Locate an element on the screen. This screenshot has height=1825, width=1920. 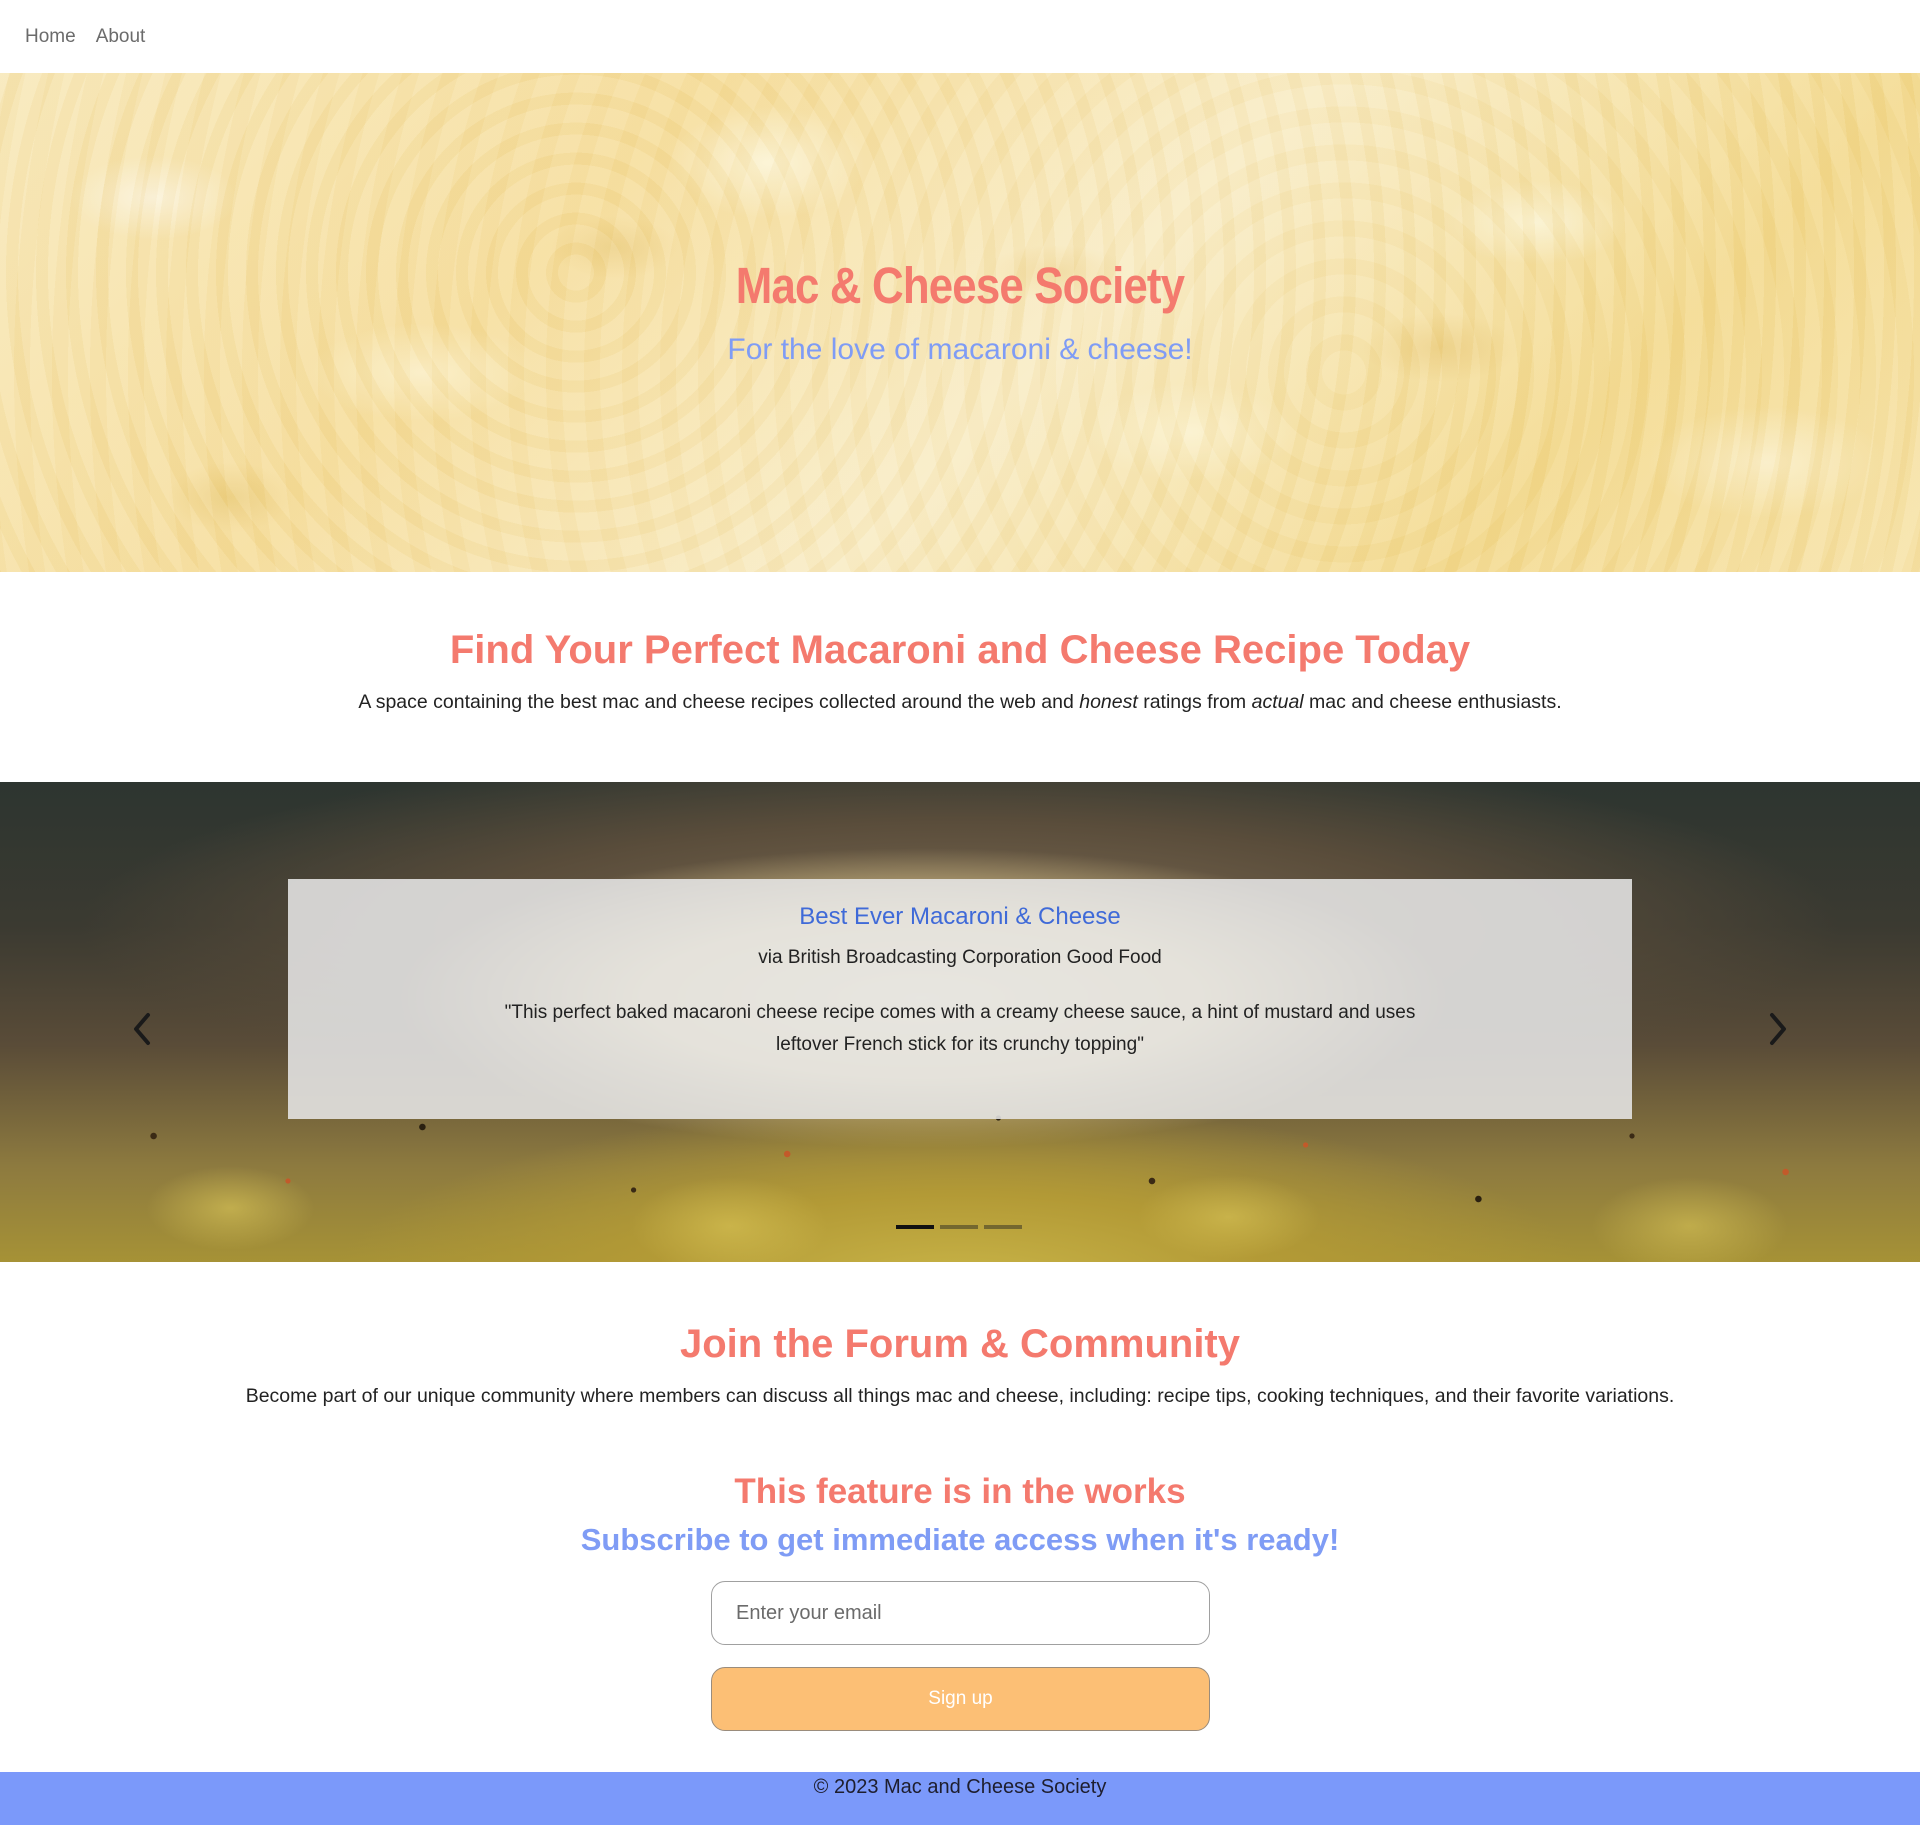
intro-emphasis-honest: honest is located at coordinates (1108, 702).